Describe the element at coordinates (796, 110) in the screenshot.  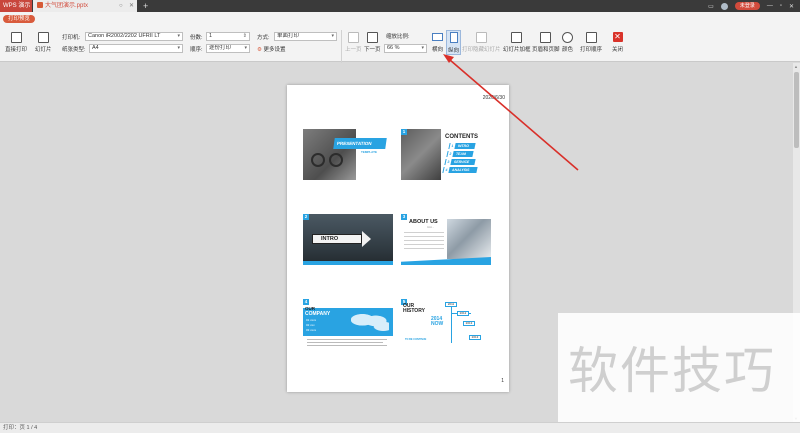
I see `scrollbar-thumb` at that location.